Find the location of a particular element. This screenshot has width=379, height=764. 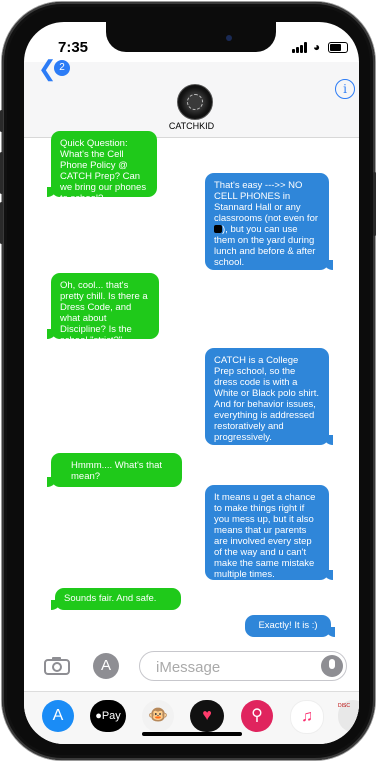

front-camera is located at coordinates (229, 38).